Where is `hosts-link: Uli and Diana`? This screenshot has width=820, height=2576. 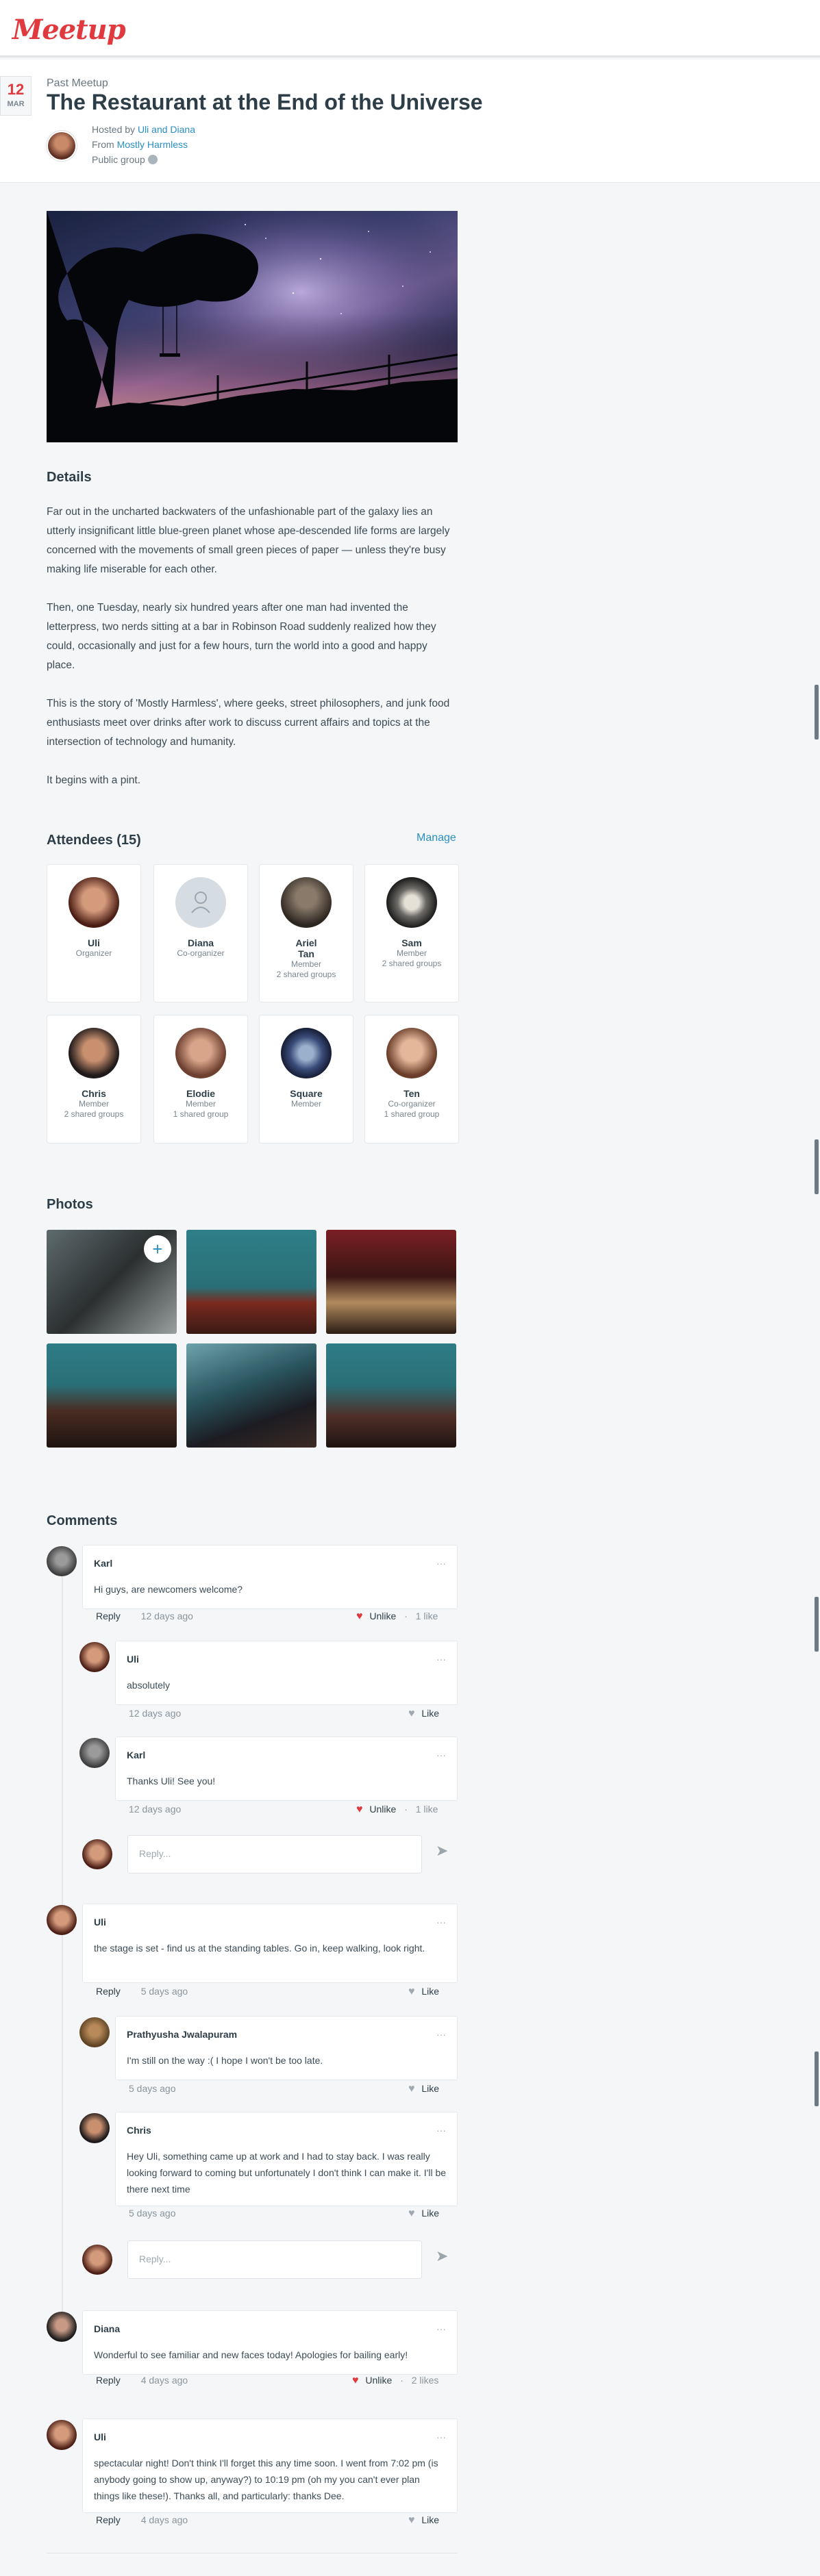
hosts-link: Uli and Diana is located at coordinates (166, 129).